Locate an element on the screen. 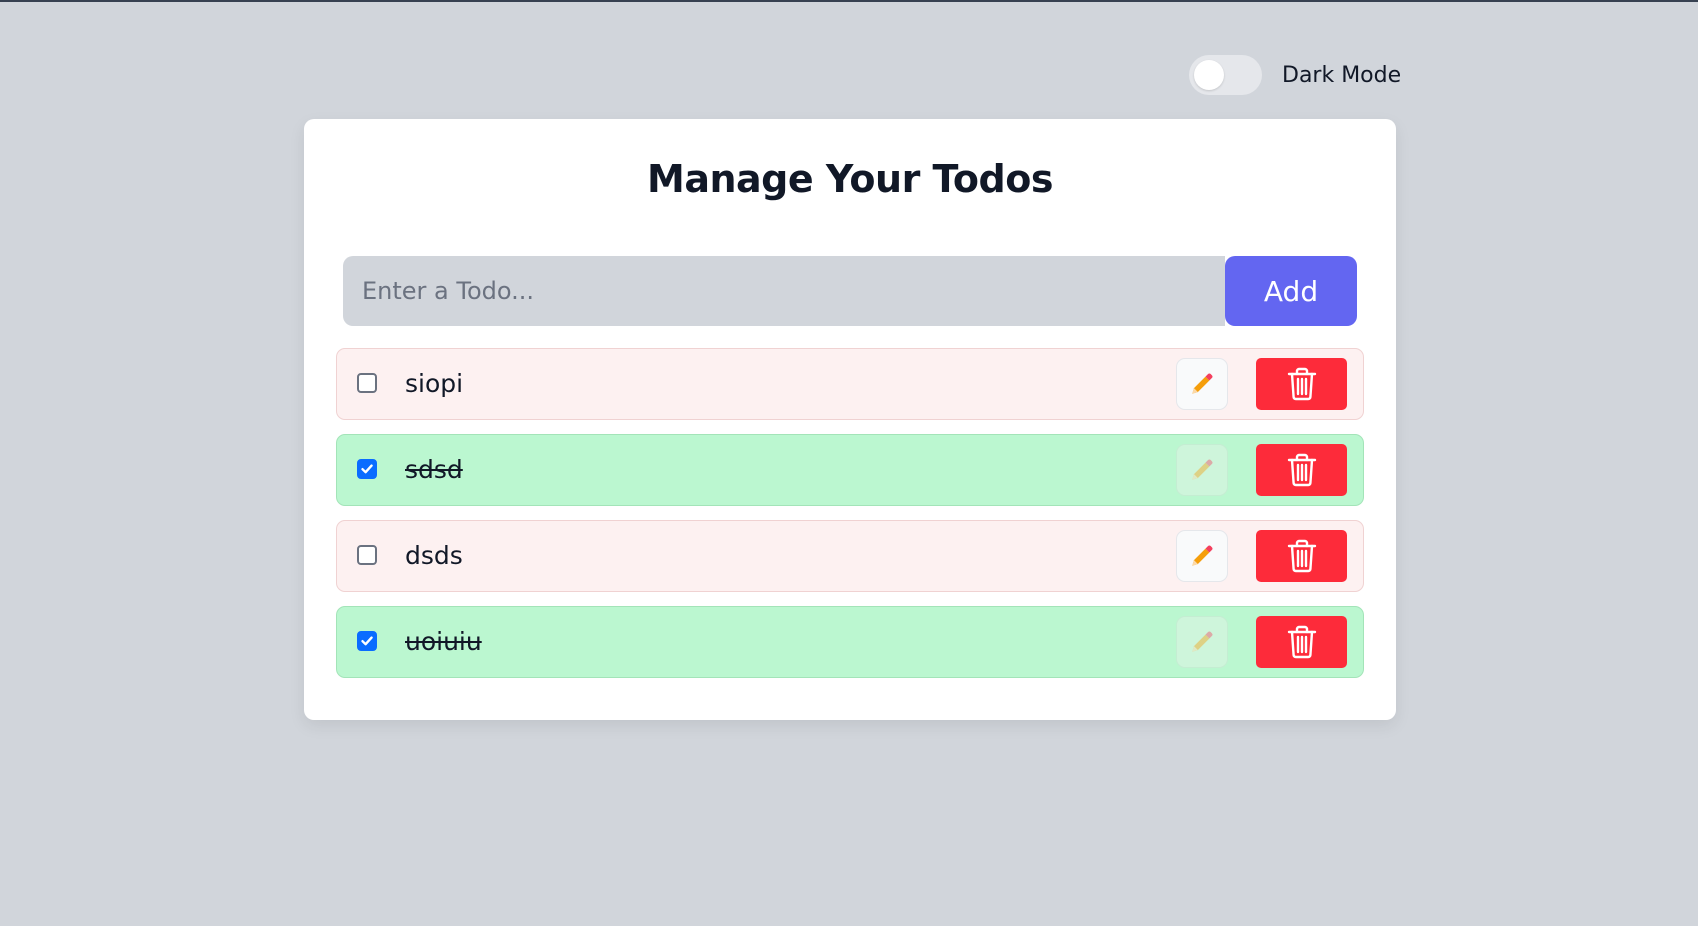 The height and width of the screenshot is (926, 1698). toggle-knob is located at coordinates (1209, 75).